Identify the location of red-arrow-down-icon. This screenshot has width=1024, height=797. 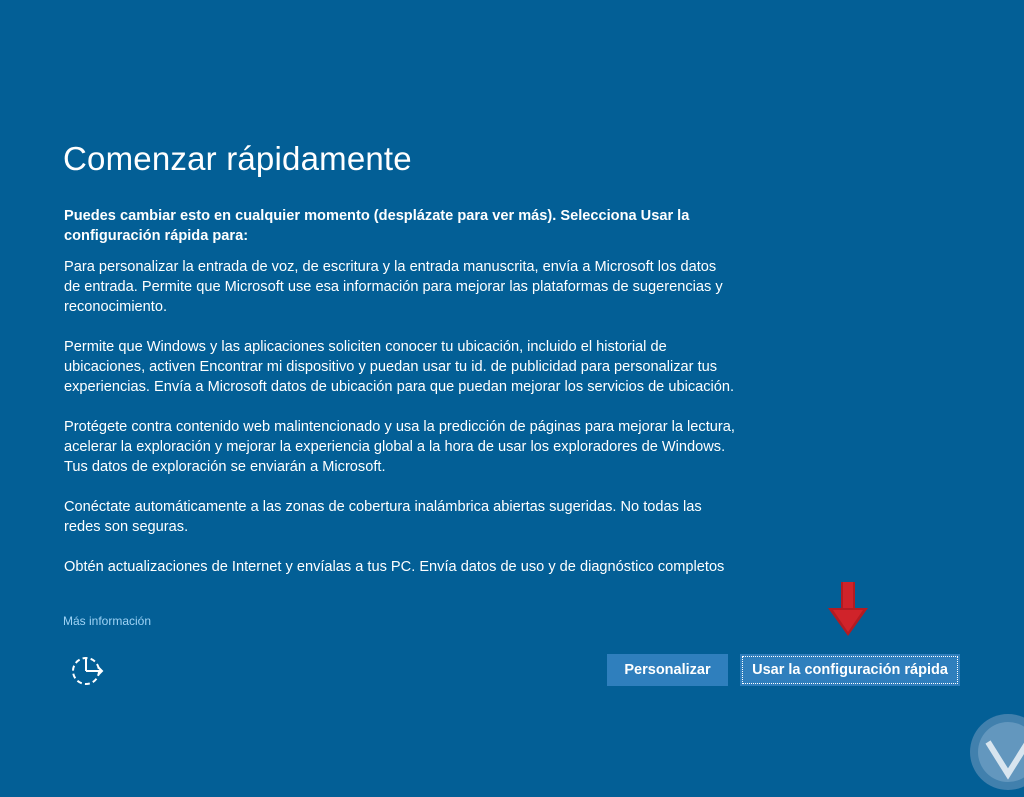
(848, 610).